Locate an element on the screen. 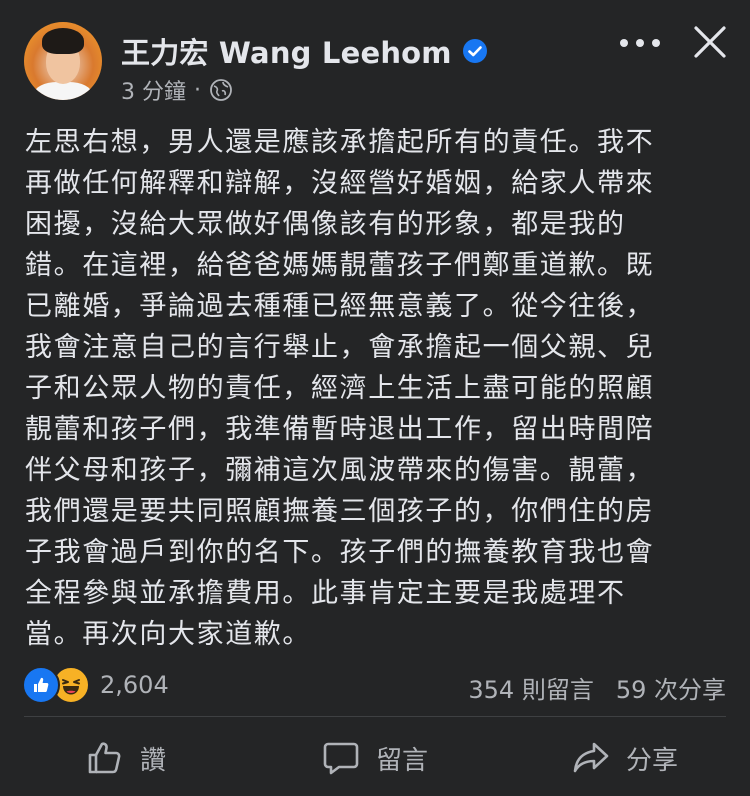  action-bar: 讚 留言 分享 is located at coordinates (375, 759).